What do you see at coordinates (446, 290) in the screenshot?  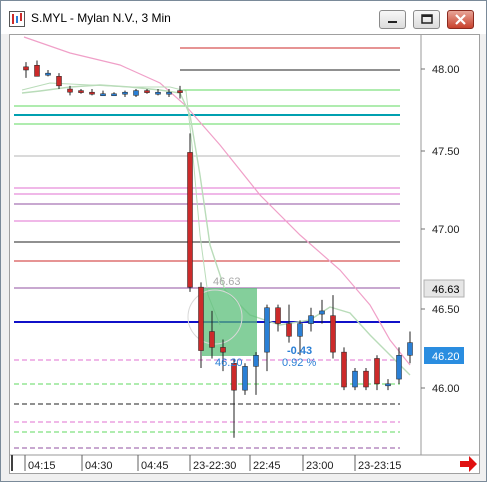 I see `last-close-tag-label: 46.63` at bounding box center [446, 290].